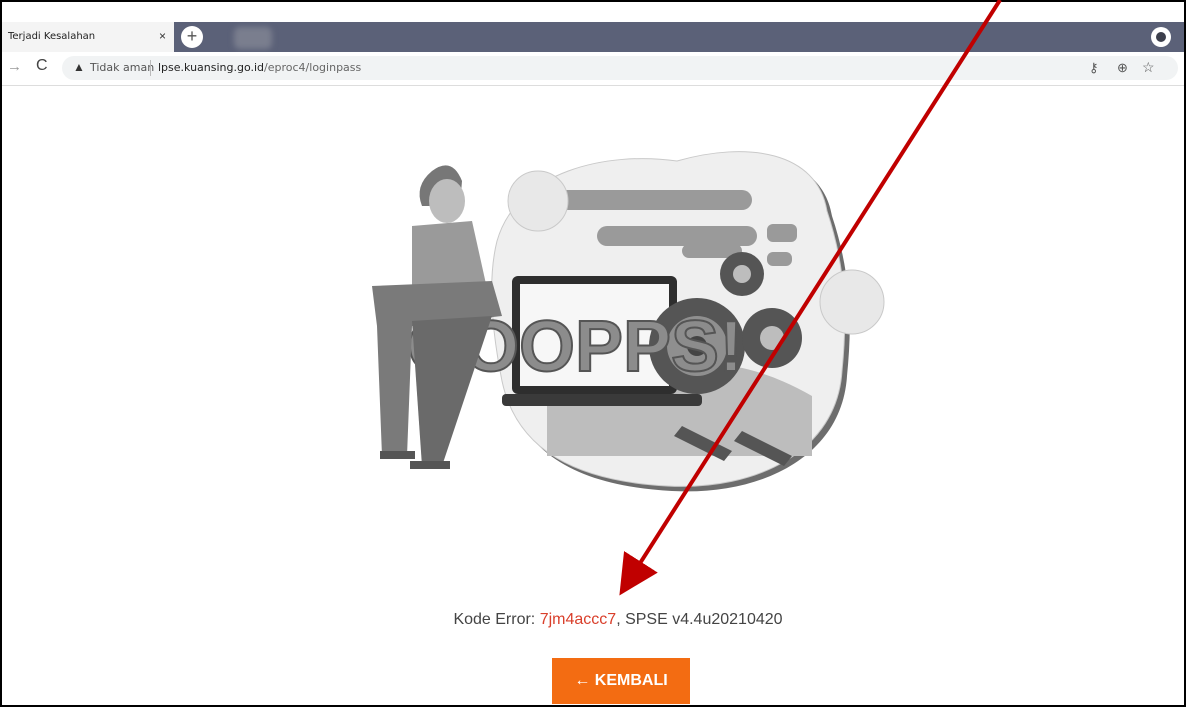 This screenshot has height=707, width=1186. I want to click on profile-icon, so click(1161, 37).